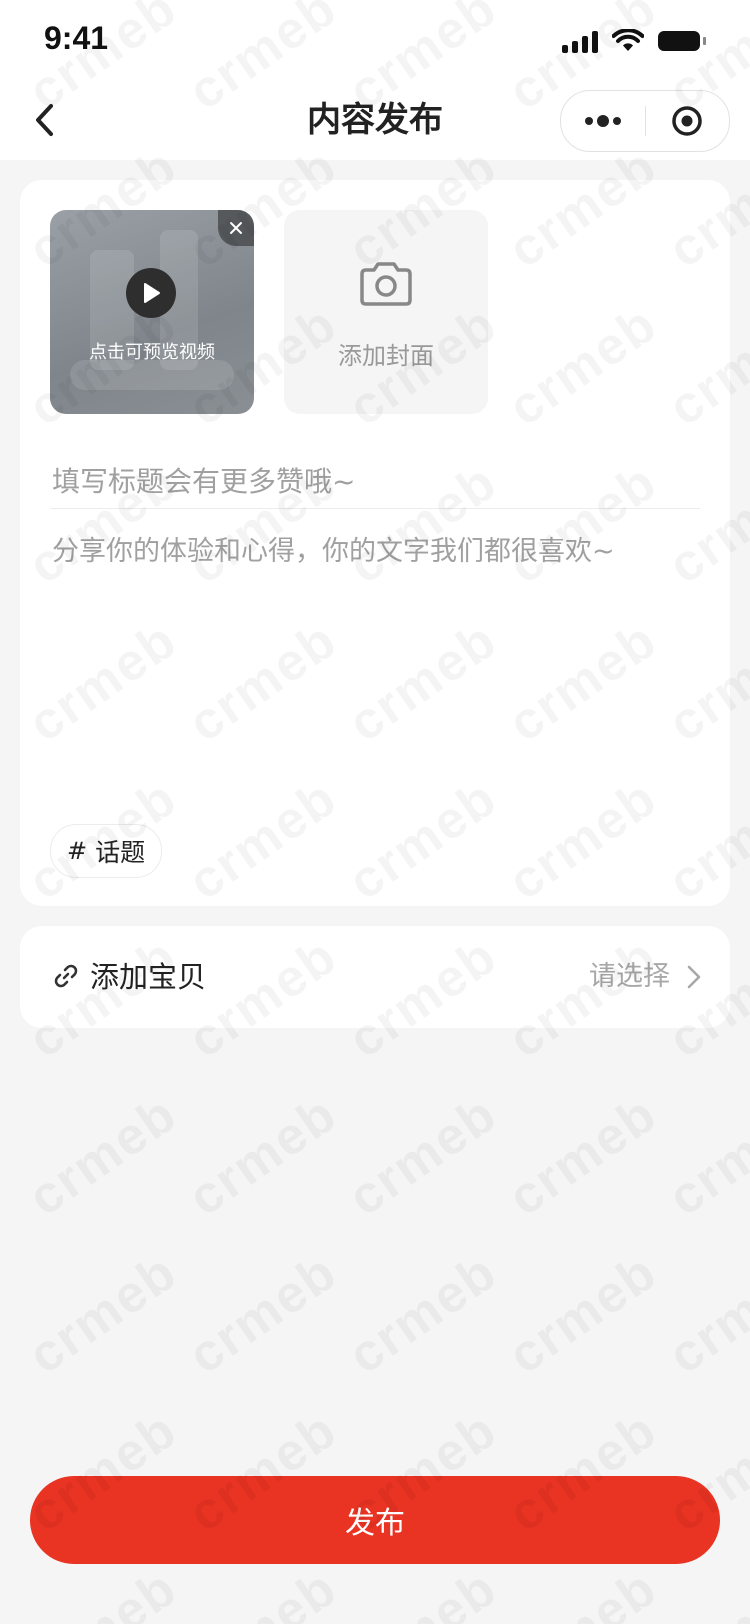 This screenshot has height=1624, width=750. I want to click on target-icon, so click(687, 121).